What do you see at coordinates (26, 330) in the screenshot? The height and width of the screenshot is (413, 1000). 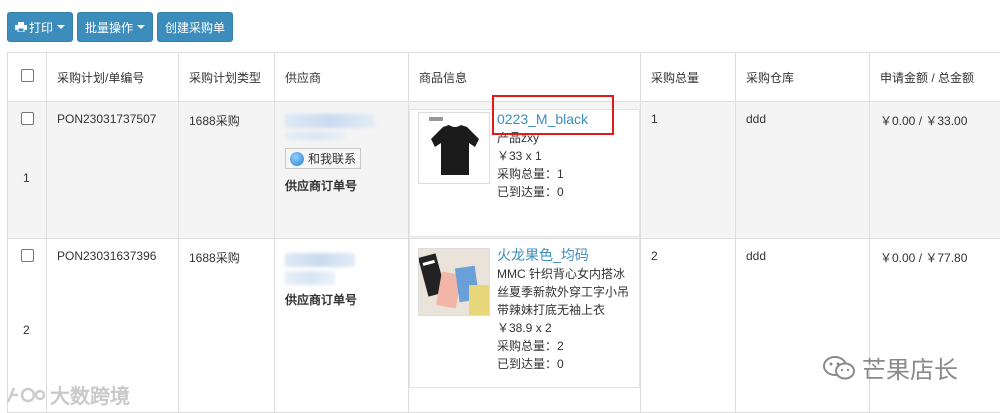 I see `row-index: 2` at bounding box center [26, 330].